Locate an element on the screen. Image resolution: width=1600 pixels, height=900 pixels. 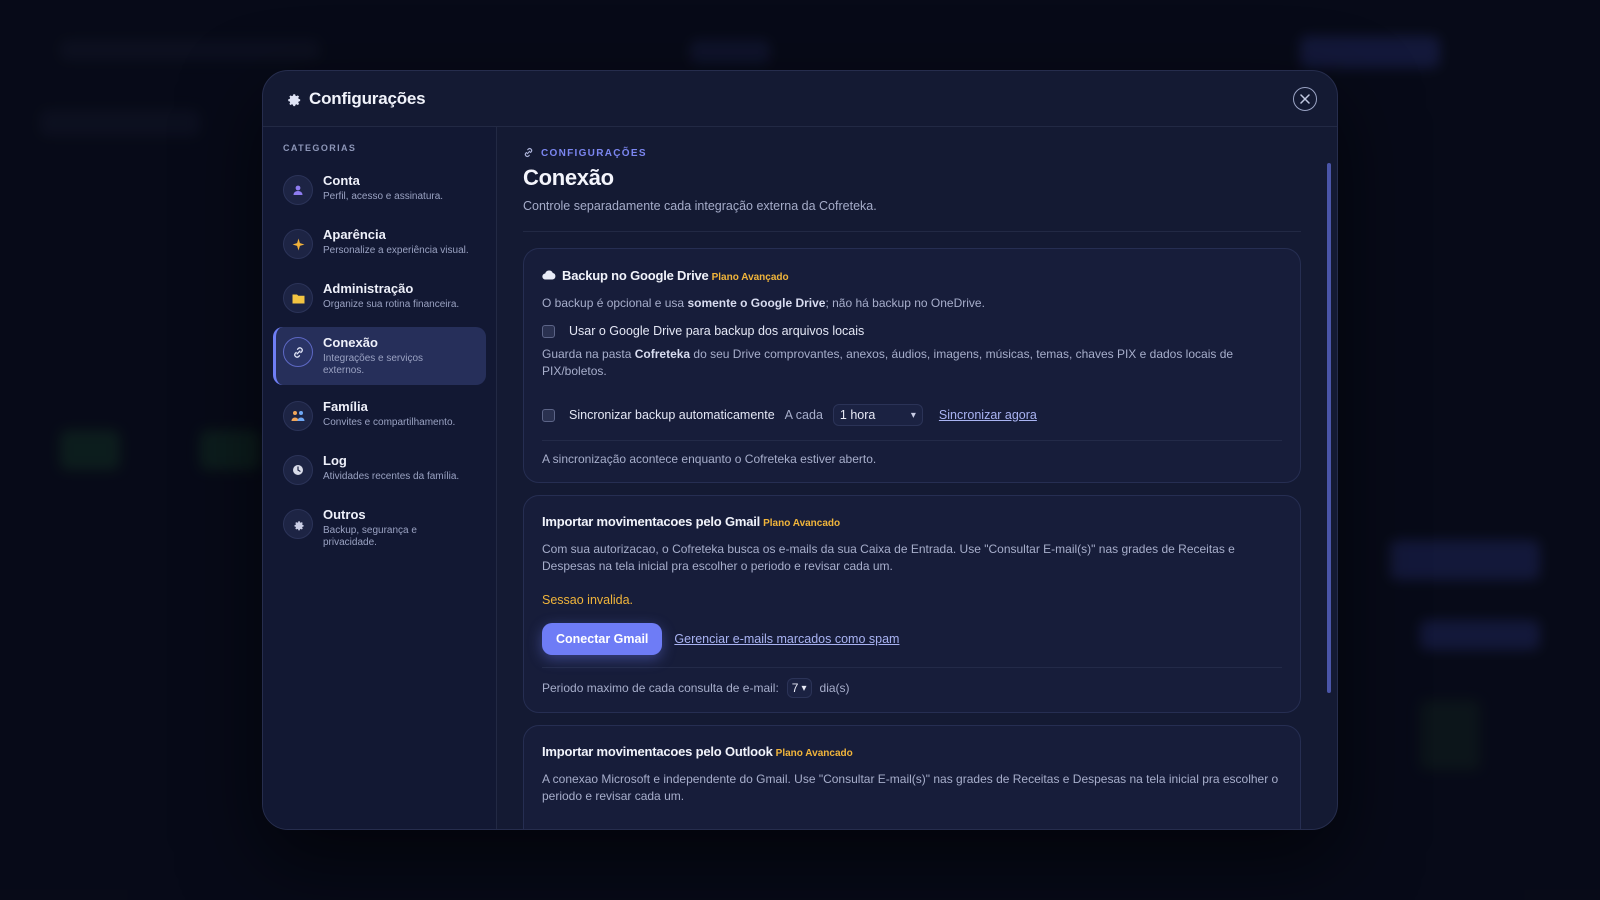
sidebar-item-desc: Organize sua rotina financeira. is located at coordinates (391, 304).